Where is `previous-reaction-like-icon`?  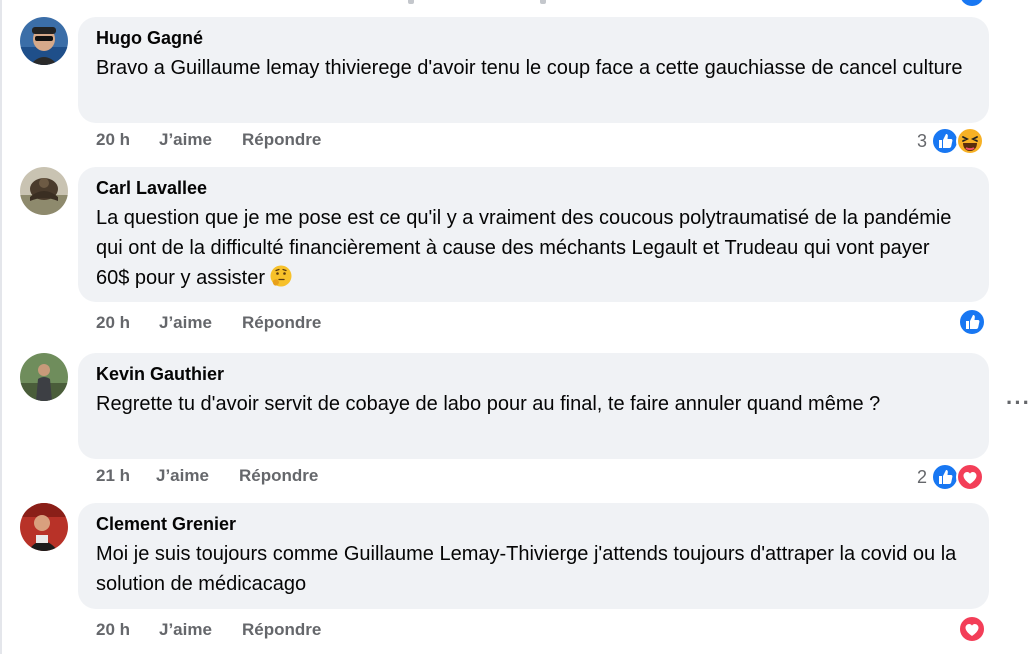 previous-reaction-like-icon is located at coordinates (972, 3).